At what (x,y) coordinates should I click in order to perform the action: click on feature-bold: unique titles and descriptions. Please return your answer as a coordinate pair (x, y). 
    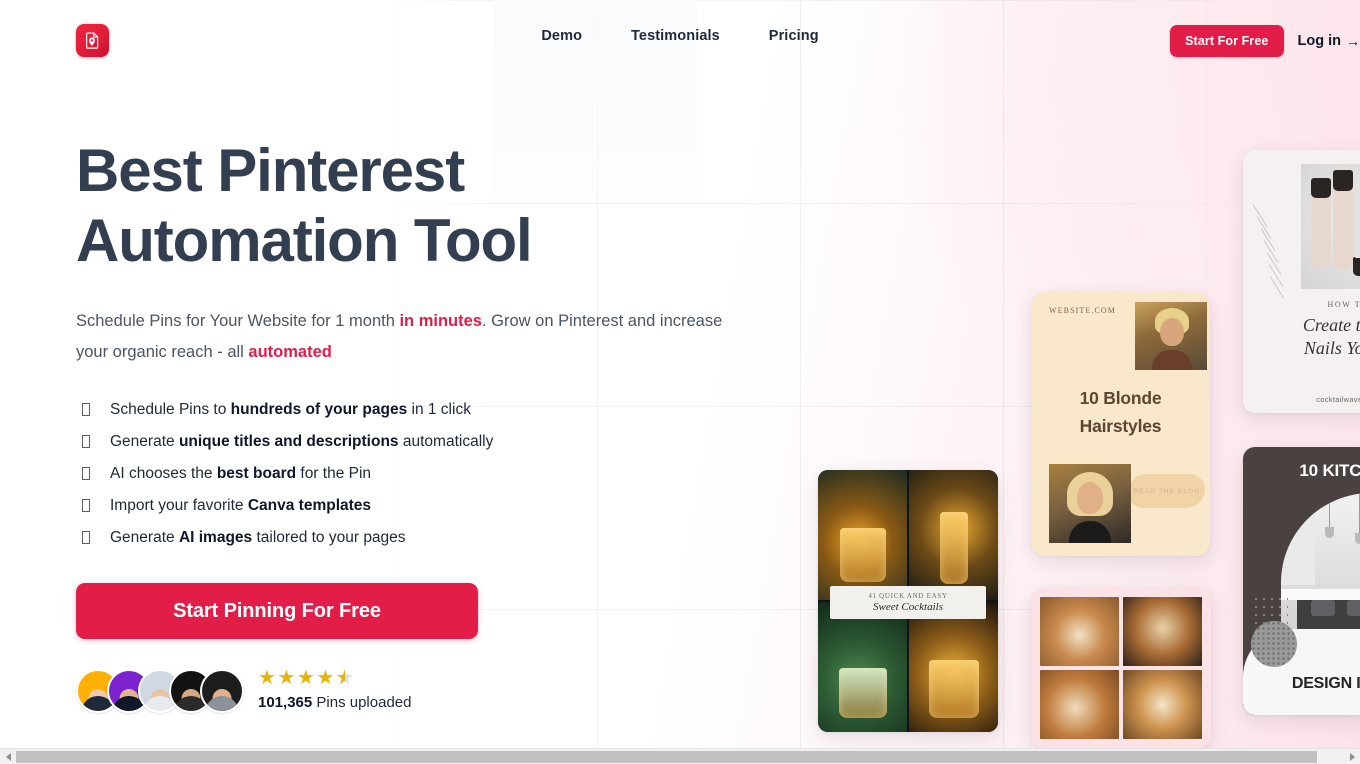
    Looking at the image, I should click on (288, 441).